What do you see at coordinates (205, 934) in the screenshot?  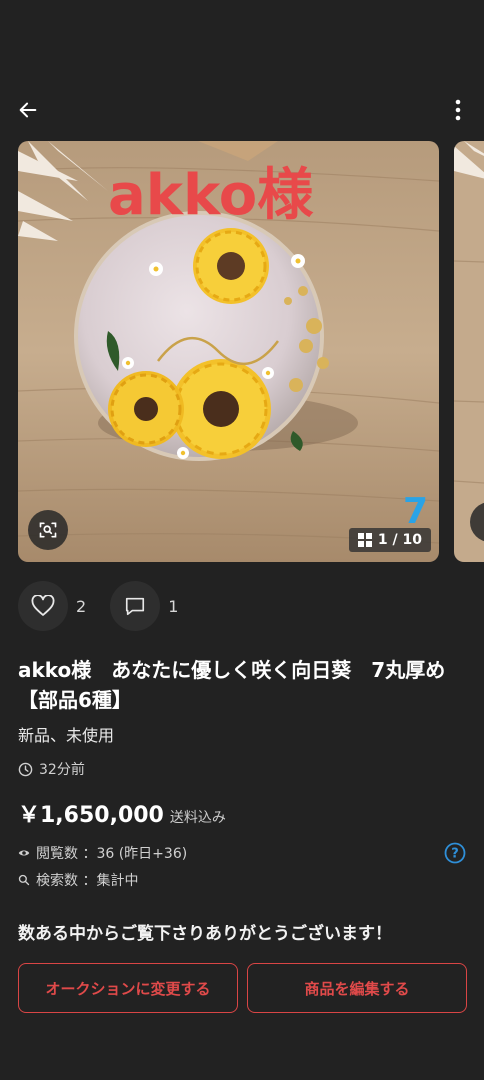 I see `seller-message: 数ある中からご覧下さりありがとうございます！` at bounding box center [205, 934].